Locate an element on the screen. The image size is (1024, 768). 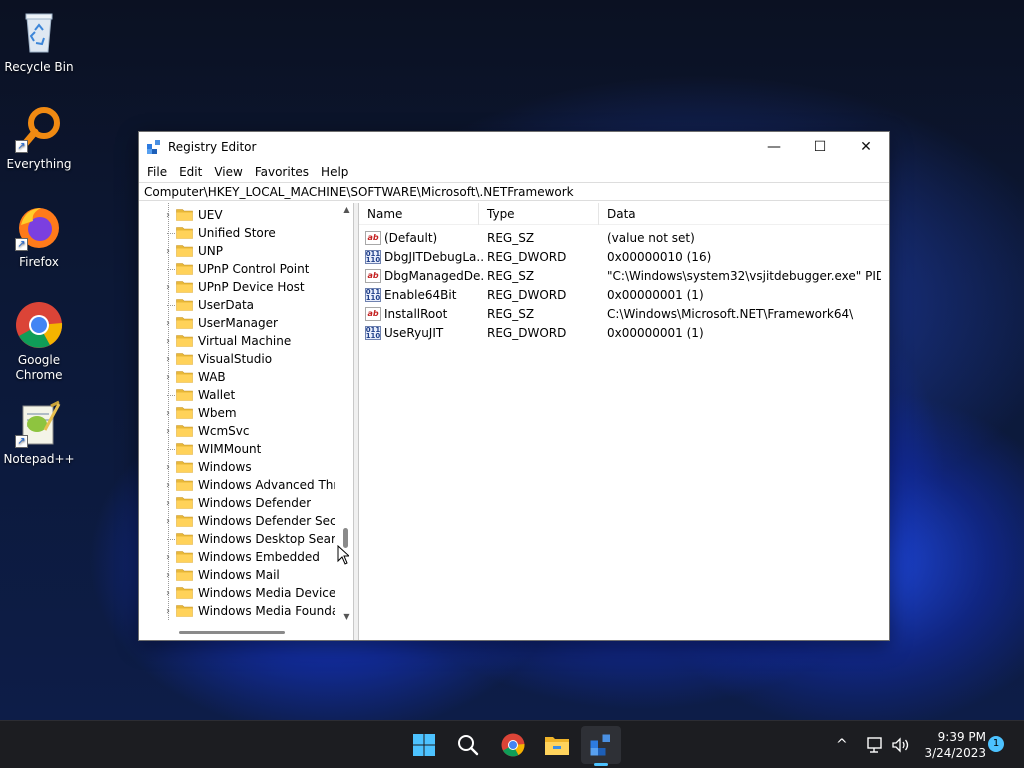
clock: 9:39 PM 3/24/2023 is located at coordinates (952, 745).